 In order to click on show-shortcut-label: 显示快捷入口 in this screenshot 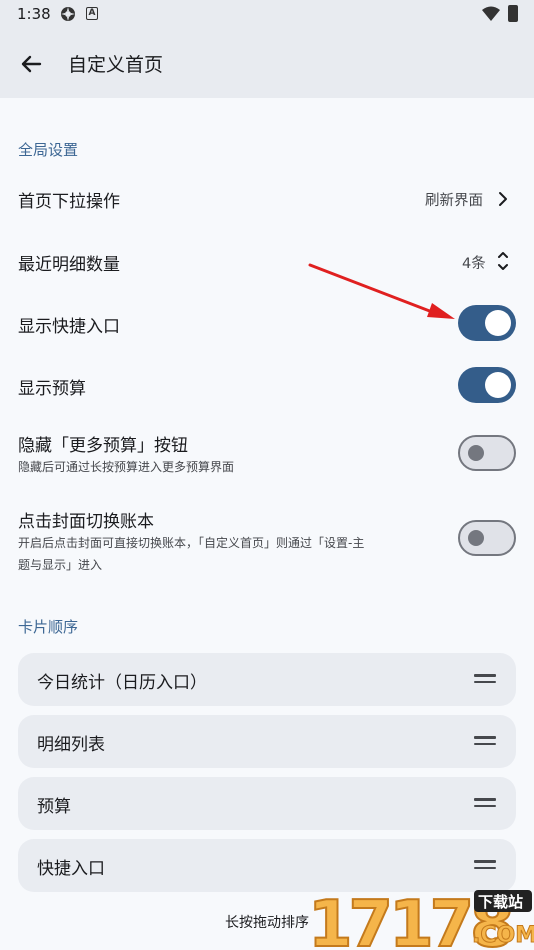, I will do `click(69, 327)`.